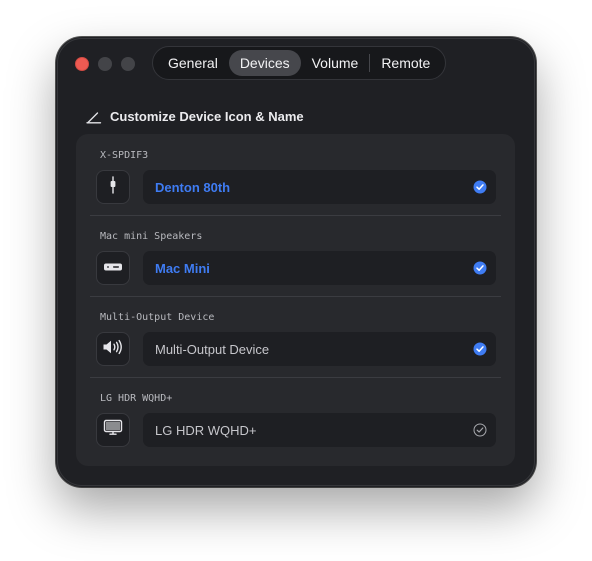 The image size is (592, 561). I want to click on device-display-name: Denton 80th, so click(193, 187).